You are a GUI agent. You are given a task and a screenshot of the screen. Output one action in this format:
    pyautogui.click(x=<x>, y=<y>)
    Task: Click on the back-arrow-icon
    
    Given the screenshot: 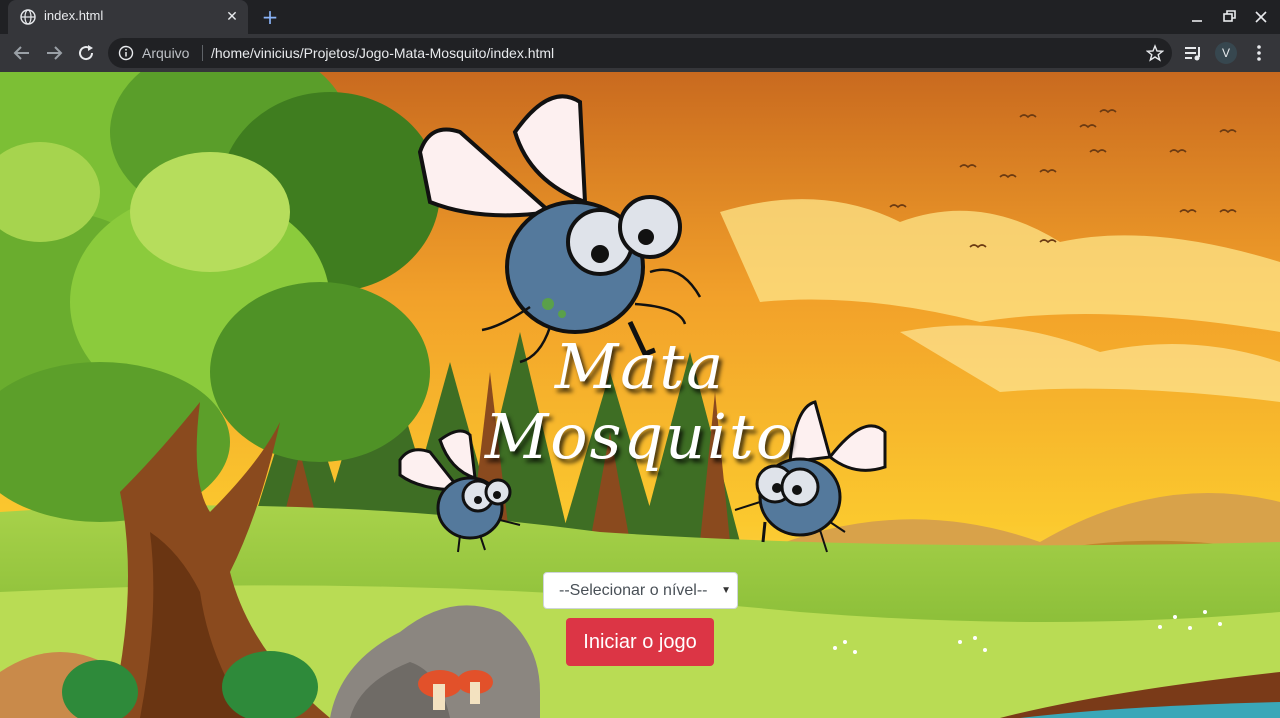 What is the action you would take?
    pyautogui.click(x=22, y=53)
    